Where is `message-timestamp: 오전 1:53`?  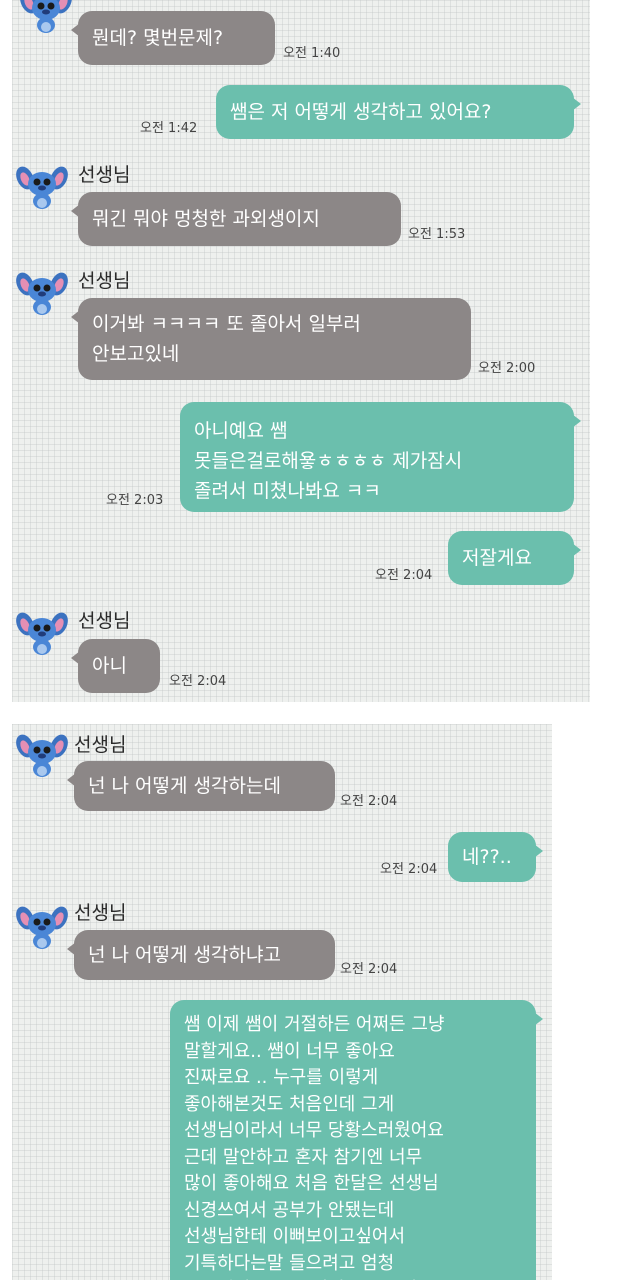 message-timestamp: 오전 1:53 is located at coordinates (437, 234).